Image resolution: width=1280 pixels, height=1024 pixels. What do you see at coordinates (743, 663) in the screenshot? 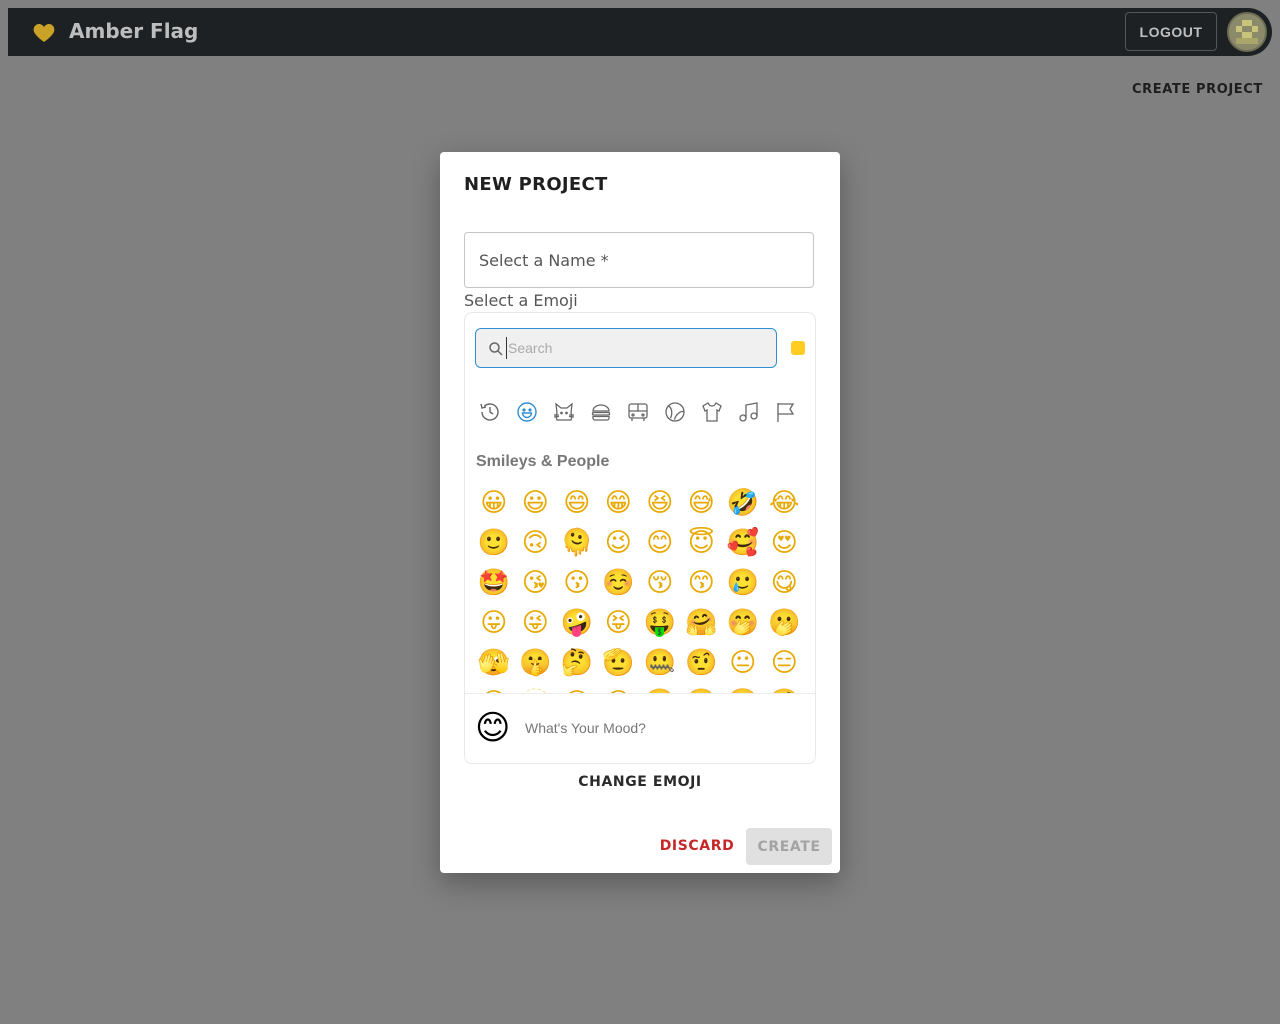
I see `emoji-item: 😐` at bounding box center [743, 663].